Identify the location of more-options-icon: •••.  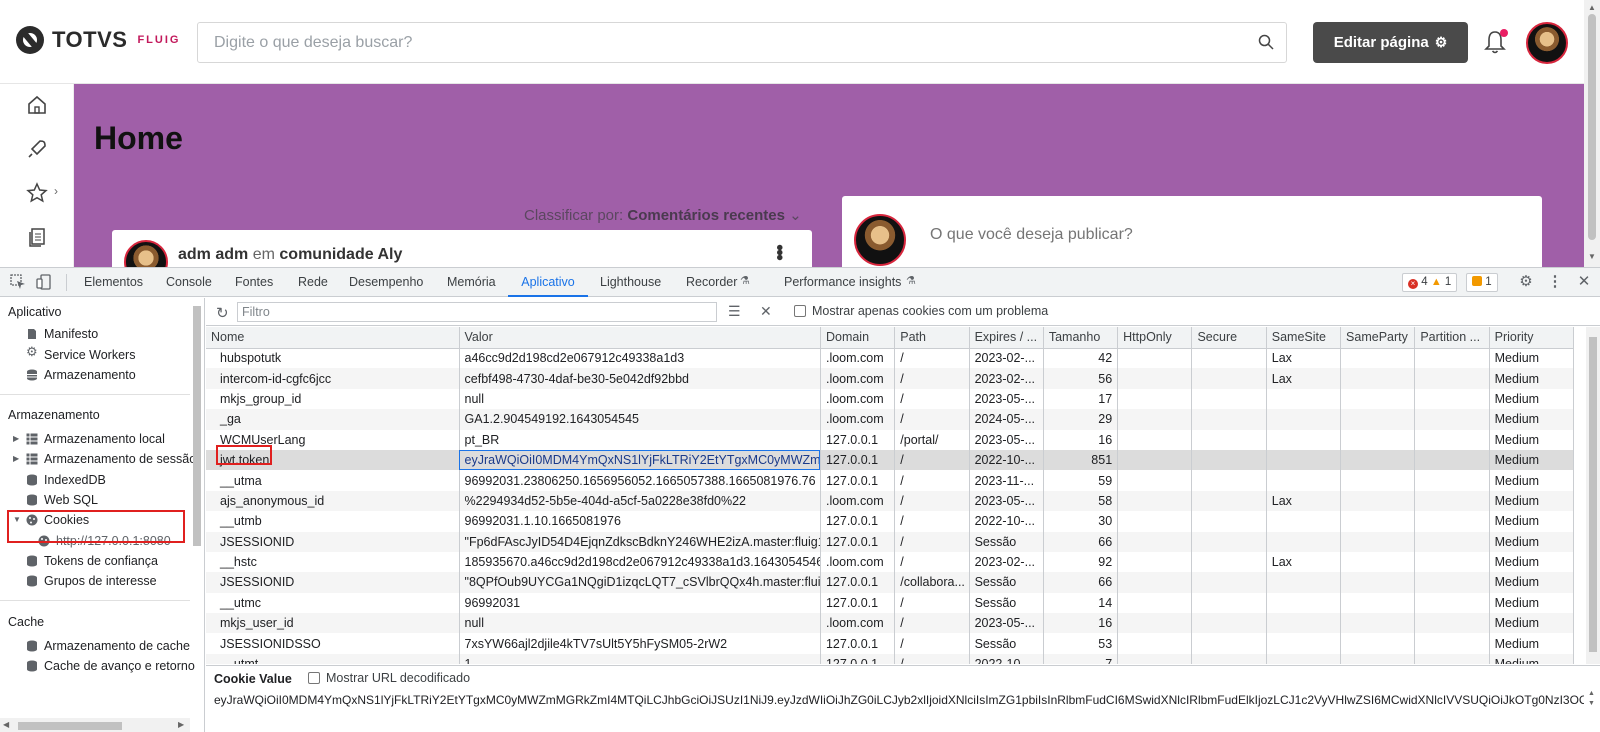
(778, 251).